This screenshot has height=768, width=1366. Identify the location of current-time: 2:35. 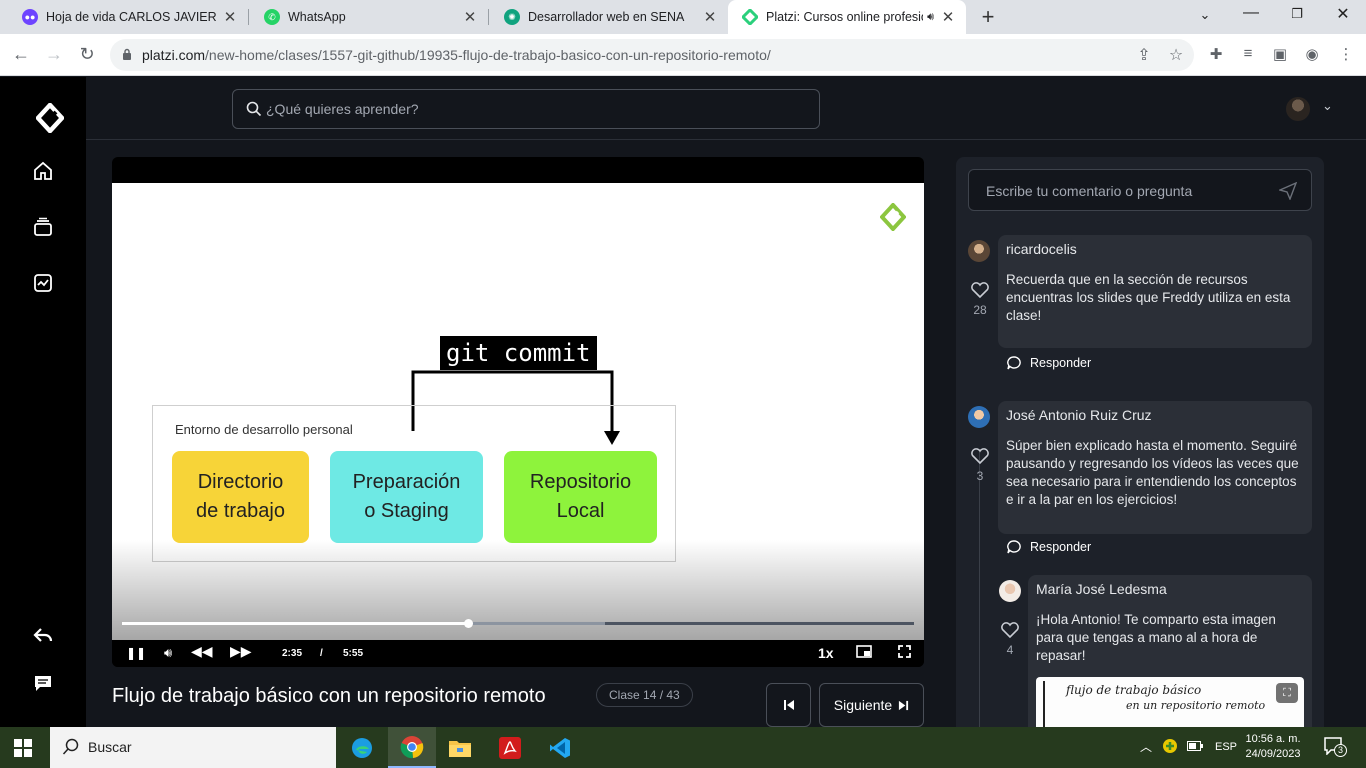
(292, 653).